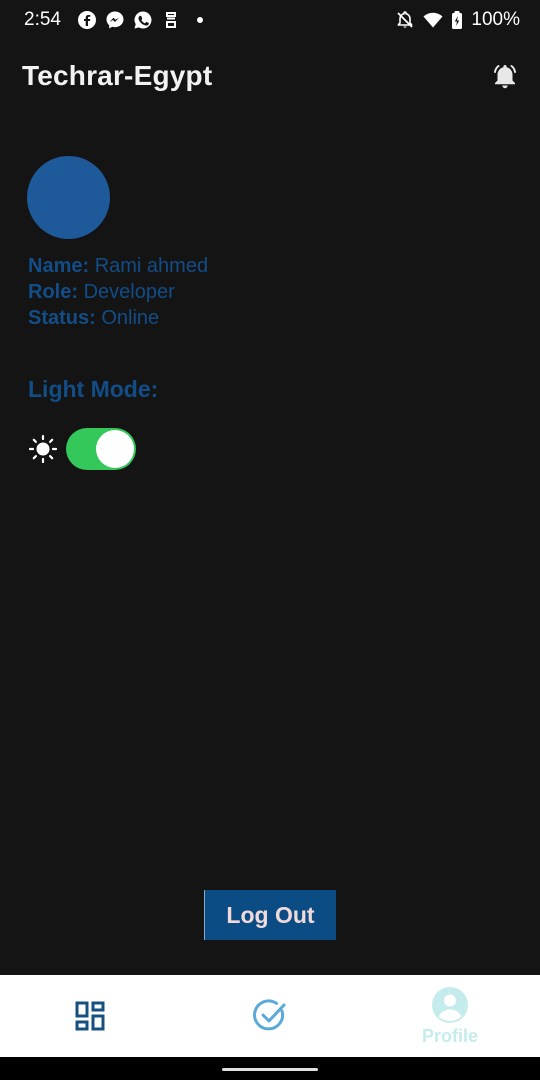  What do you see at coordinates (43, 449) in the screenshot?
I see `sun-icon` at bounding box center [43, 449].